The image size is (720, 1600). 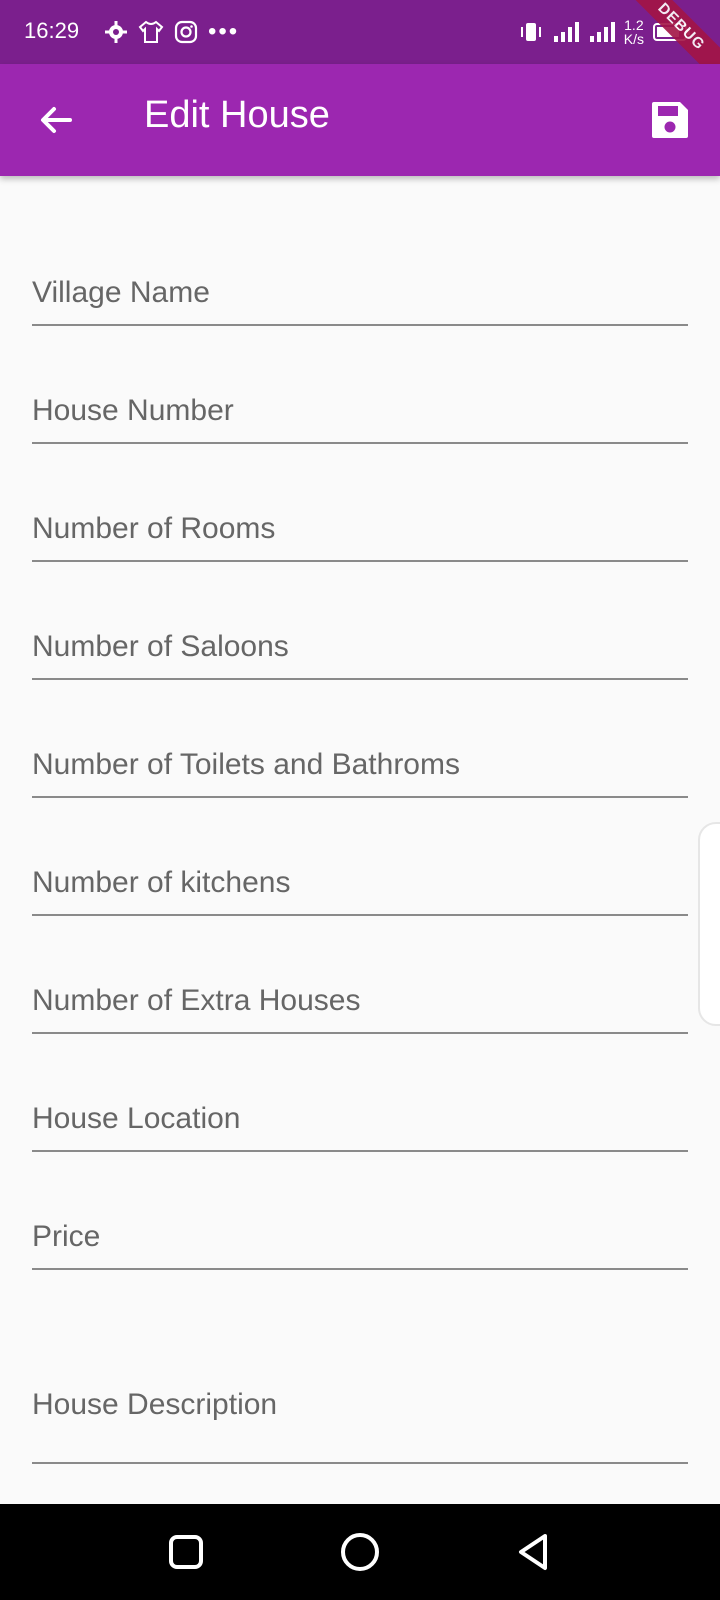 What do you see at coordinates (360, 1211) in the screenshot?
I see `price-field: Price` at bounding box center [360, 1211].